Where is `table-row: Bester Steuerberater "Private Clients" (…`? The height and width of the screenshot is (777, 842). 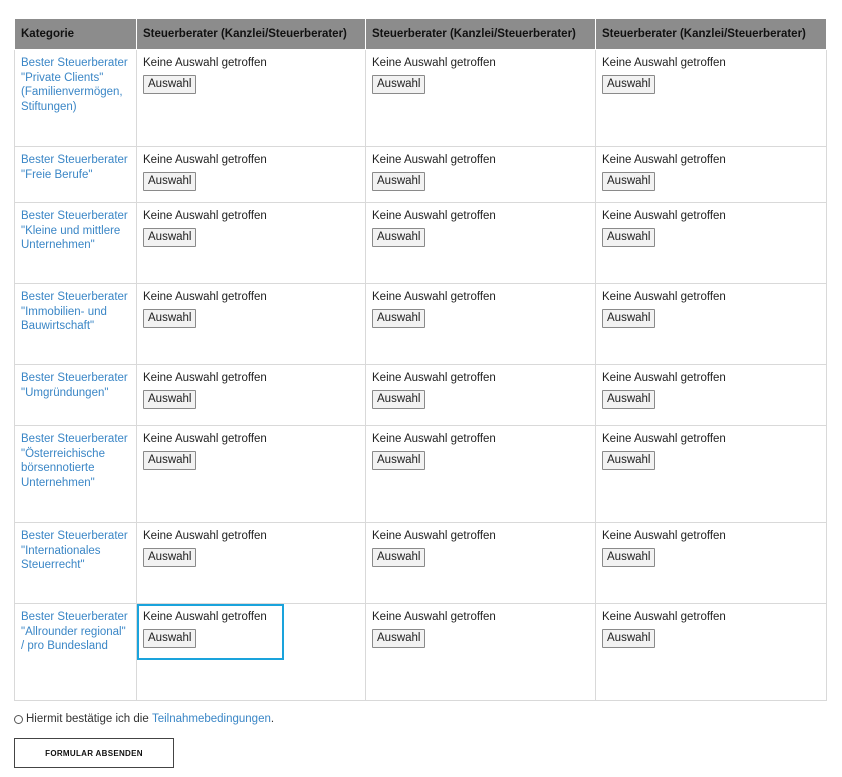 table-row: Bester Steuerberater "Private Clients" (… is located at coordinates (420, 98).